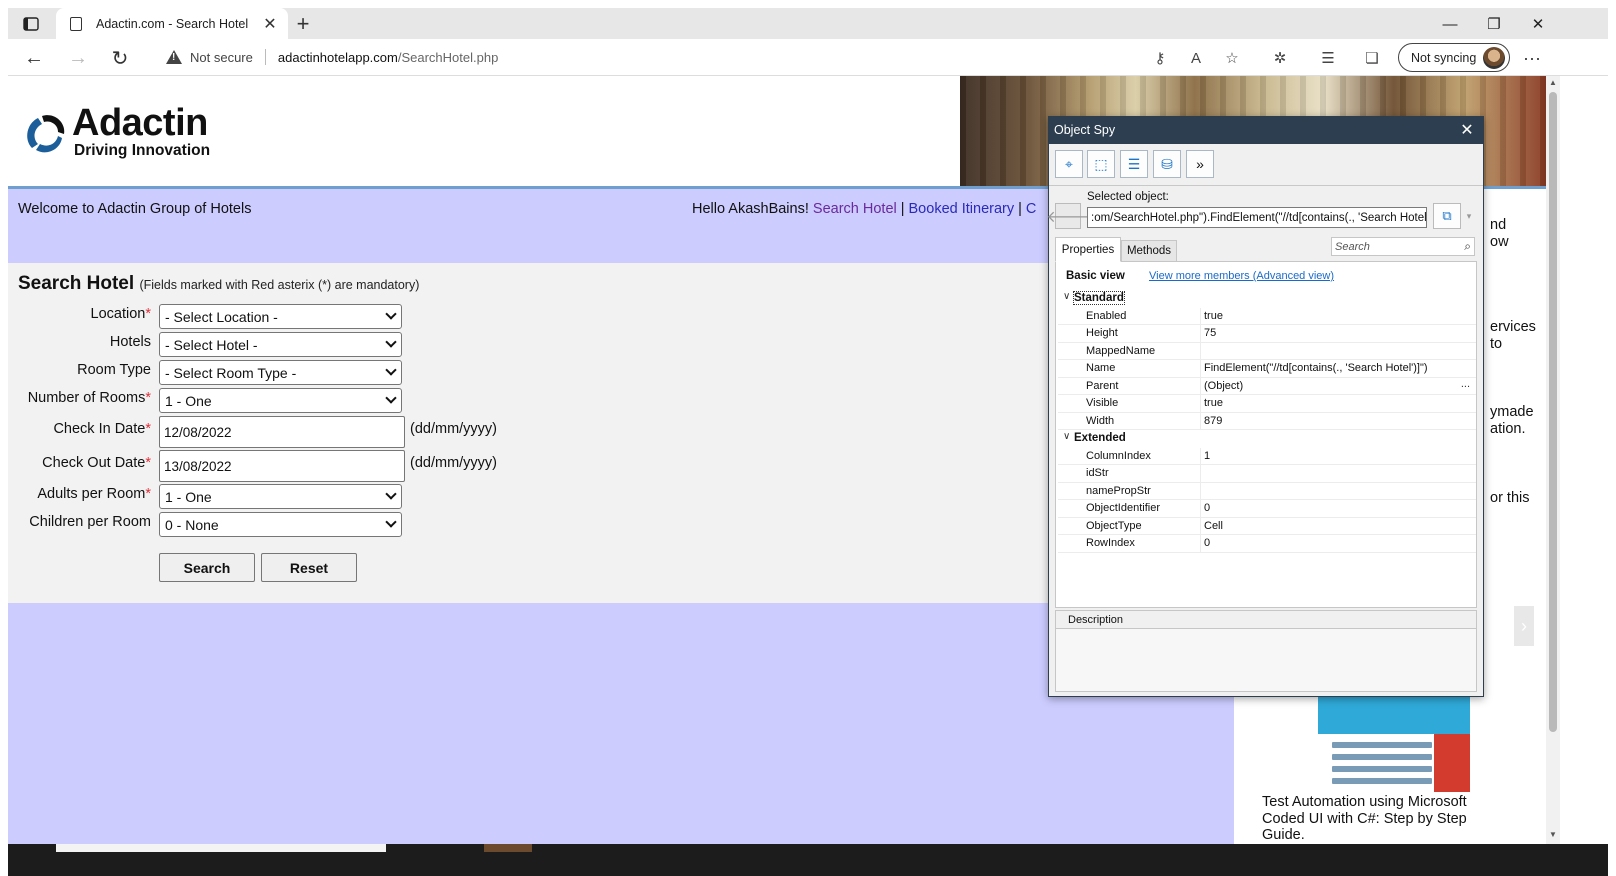  I want to click on check-in-date-field: 12/08/2022, so click(282, 432).